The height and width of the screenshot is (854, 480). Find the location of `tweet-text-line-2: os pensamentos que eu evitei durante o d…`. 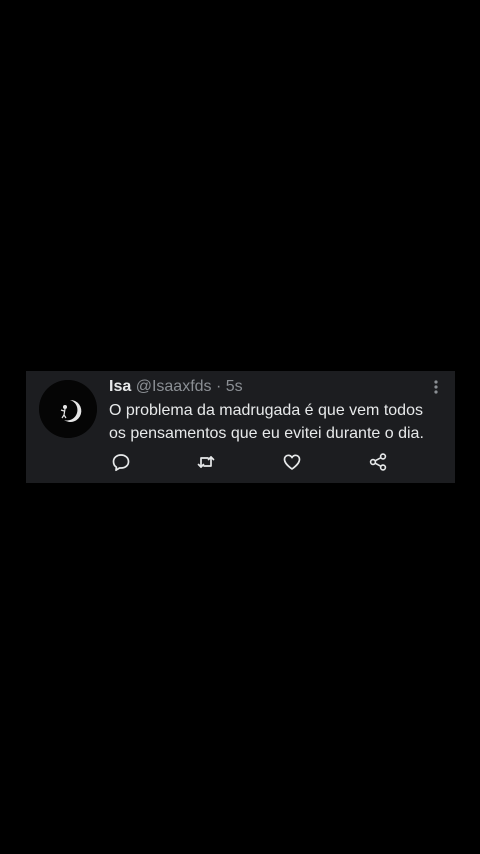

tweet-text-line-2: os pensamentos que eu evitei durante o d… is located at coordinates (266, 433).